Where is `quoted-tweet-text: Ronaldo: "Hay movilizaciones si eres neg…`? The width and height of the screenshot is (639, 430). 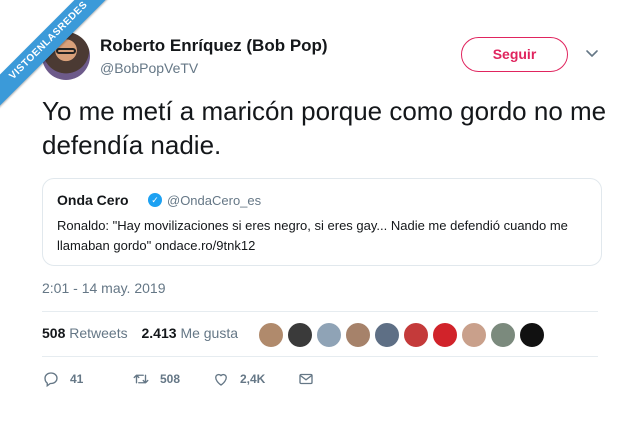 quoted-tweet-text: Ronaldo: "Hay movilizaciones si eres neg… is located at coordinates (312, 235).